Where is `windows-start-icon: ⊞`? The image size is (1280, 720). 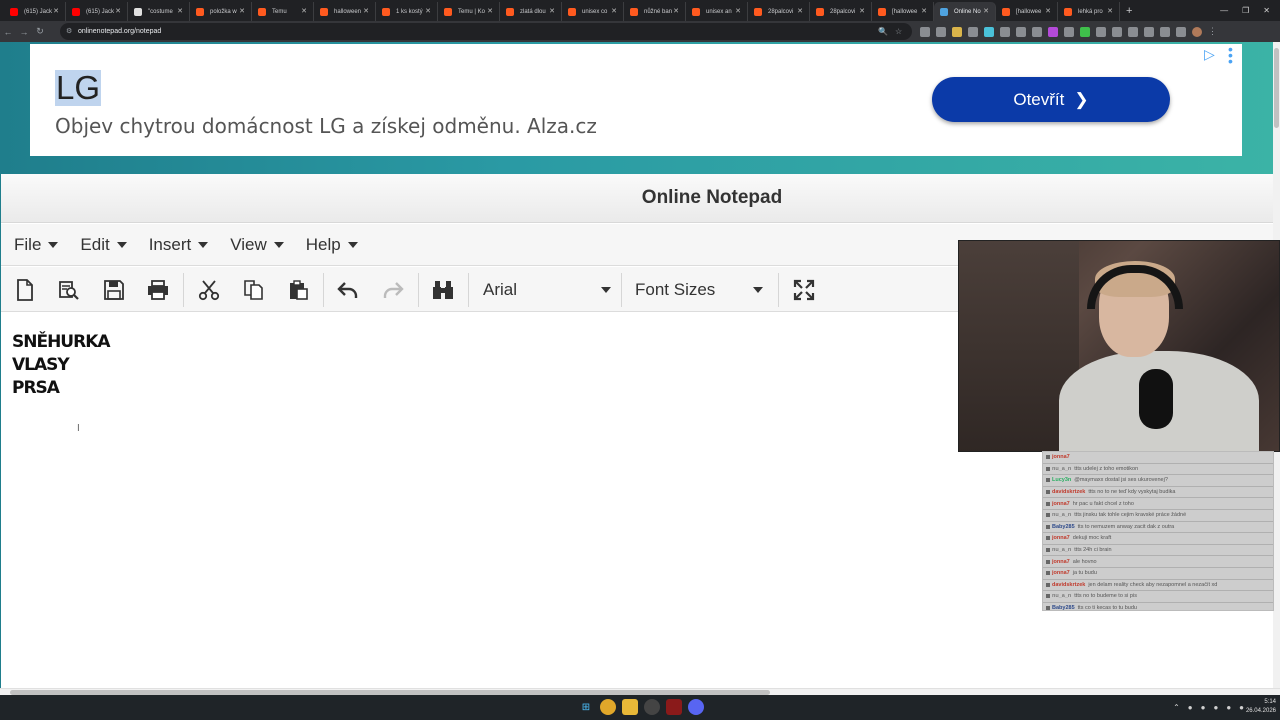 windows-start-icon: ⊞ is located at coordinates (586, 707).